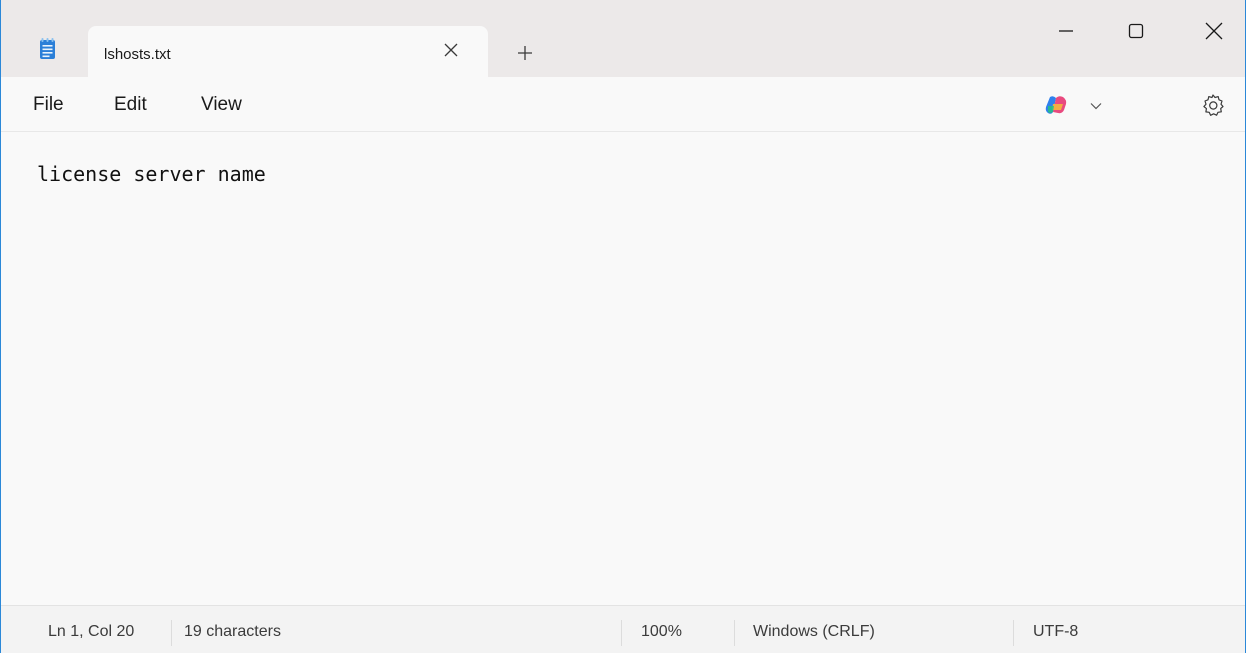 The width and height of the screenshot is (1248, 653). I want to click on menu-view: View, so click(221, 105).